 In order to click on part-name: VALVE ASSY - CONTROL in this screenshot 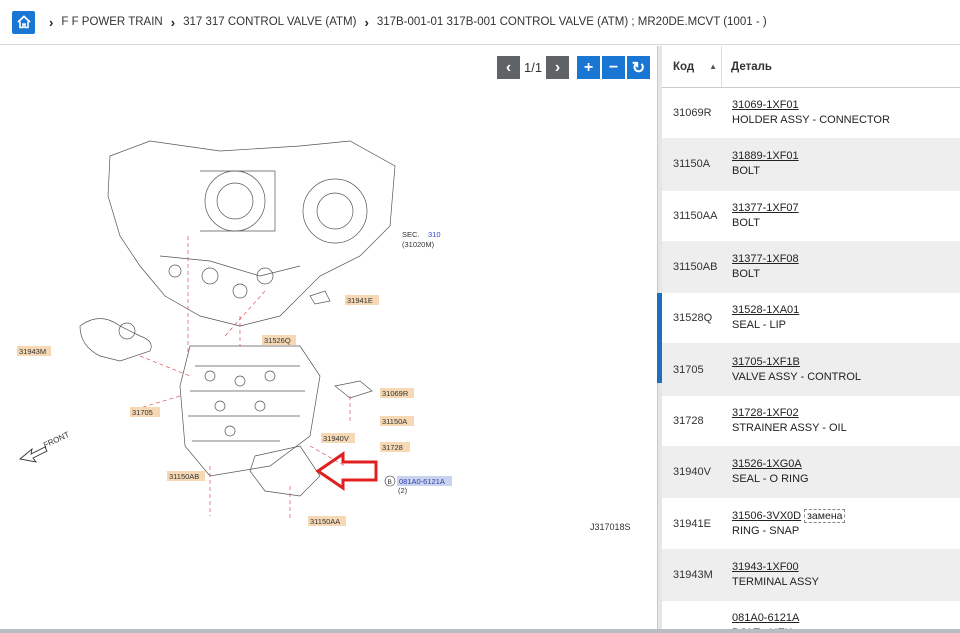, I will do `click(796, 376)`.